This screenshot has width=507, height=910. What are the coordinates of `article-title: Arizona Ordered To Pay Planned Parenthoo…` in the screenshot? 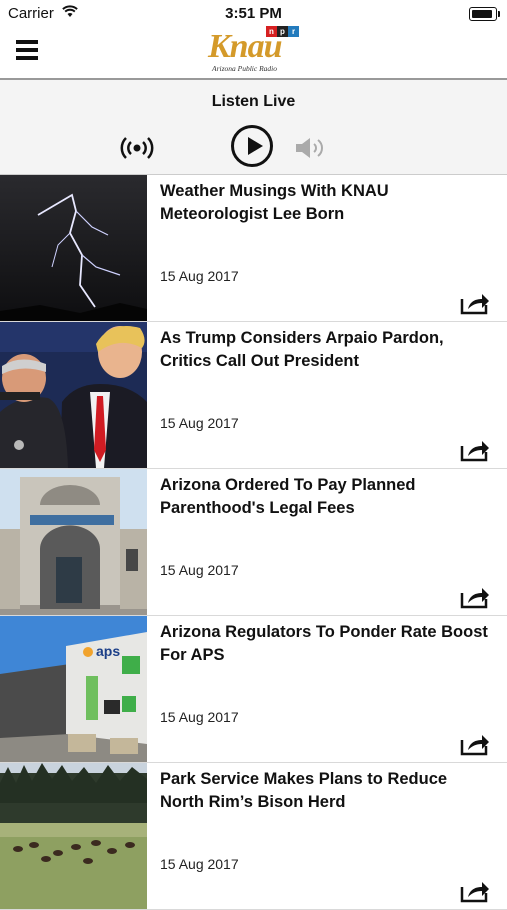 It's located at (327, 497).